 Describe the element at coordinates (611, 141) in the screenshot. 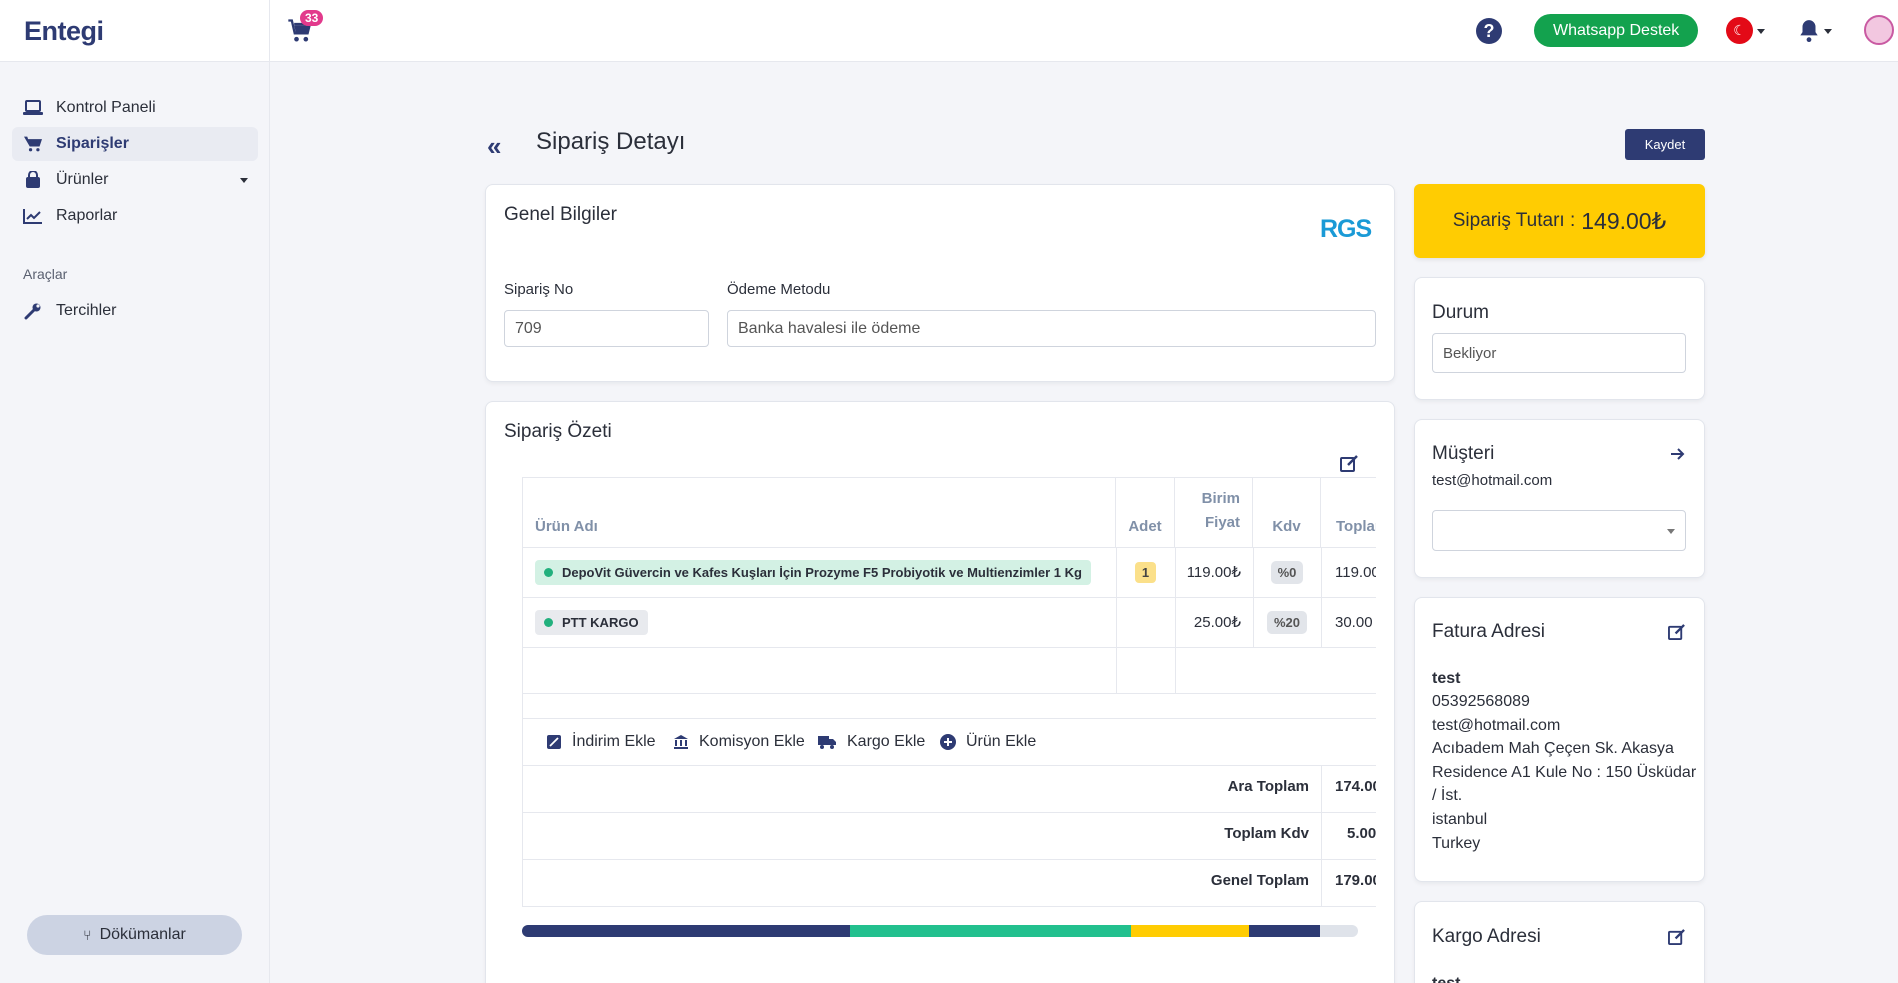

I see `page-title: Sipariş Detayı` at that location.